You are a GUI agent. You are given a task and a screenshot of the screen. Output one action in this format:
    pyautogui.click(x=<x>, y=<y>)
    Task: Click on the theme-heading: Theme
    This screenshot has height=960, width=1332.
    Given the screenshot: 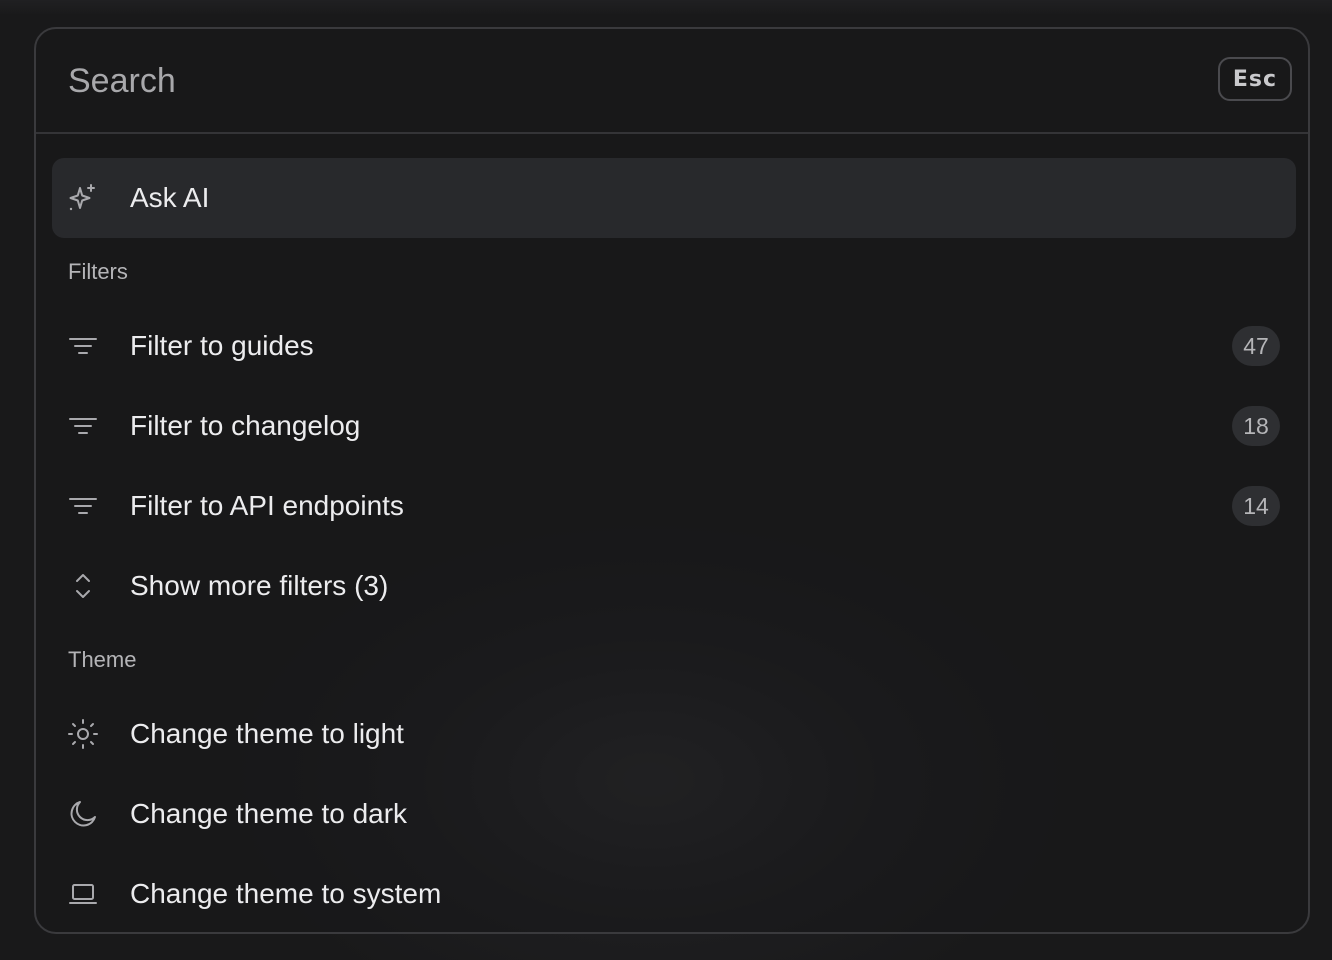 What is the action you would take?
    pyautogui.click(x=102, y=659)
    